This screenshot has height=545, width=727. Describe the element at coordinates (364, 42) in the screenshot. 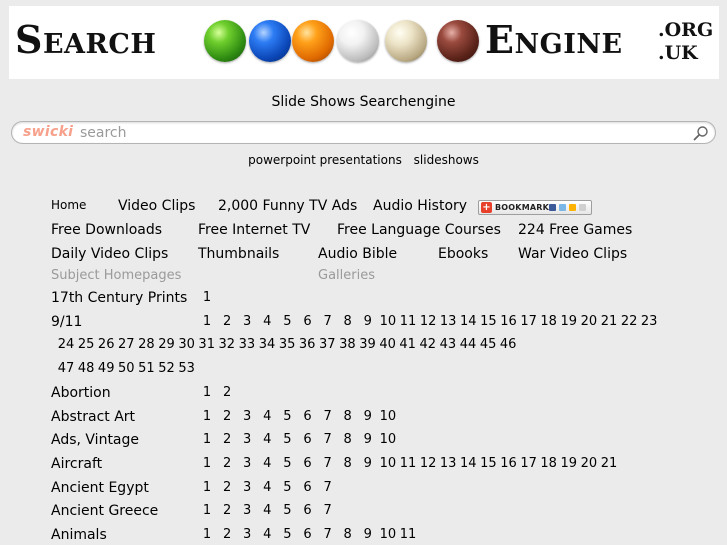

I see `site-banner: Search Engine .ORG .UK` at that location.